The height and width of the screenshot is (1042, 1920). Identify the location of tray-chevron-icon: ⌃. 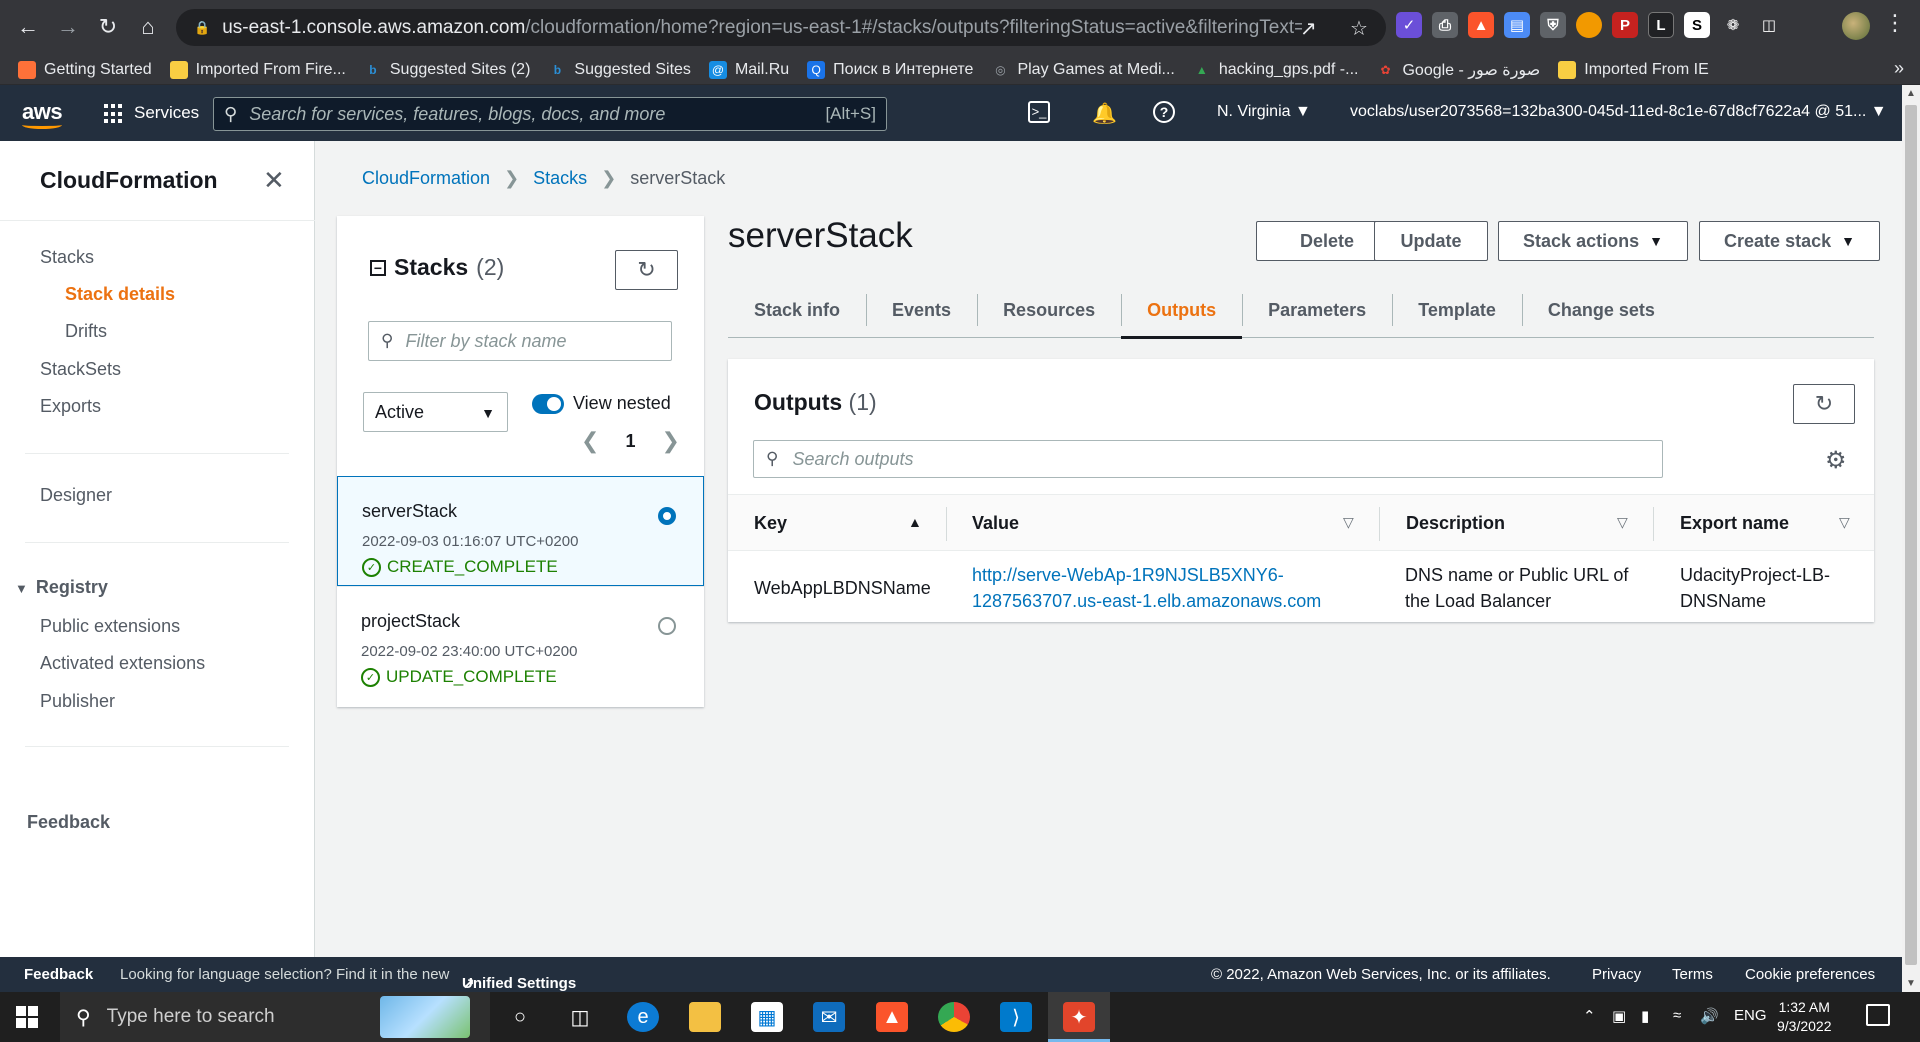
(1589, 1016).